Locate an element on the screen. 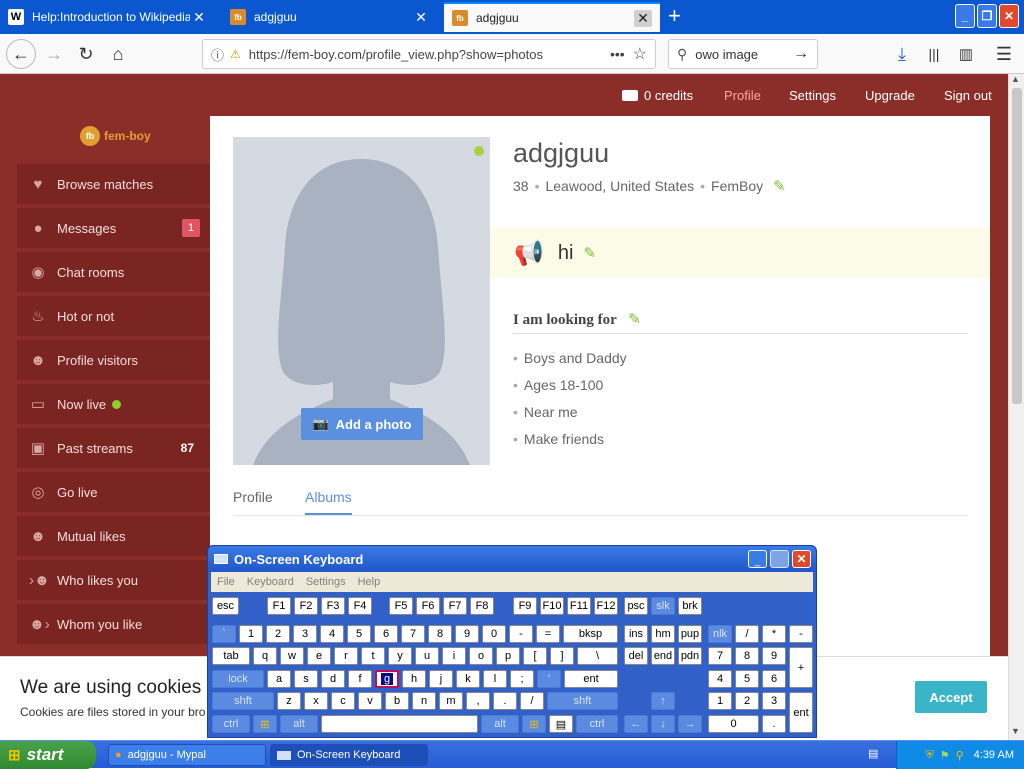 The height and width of the screenshot is (769, 1024). key-5: 5 is located at coordinates (359, 634).